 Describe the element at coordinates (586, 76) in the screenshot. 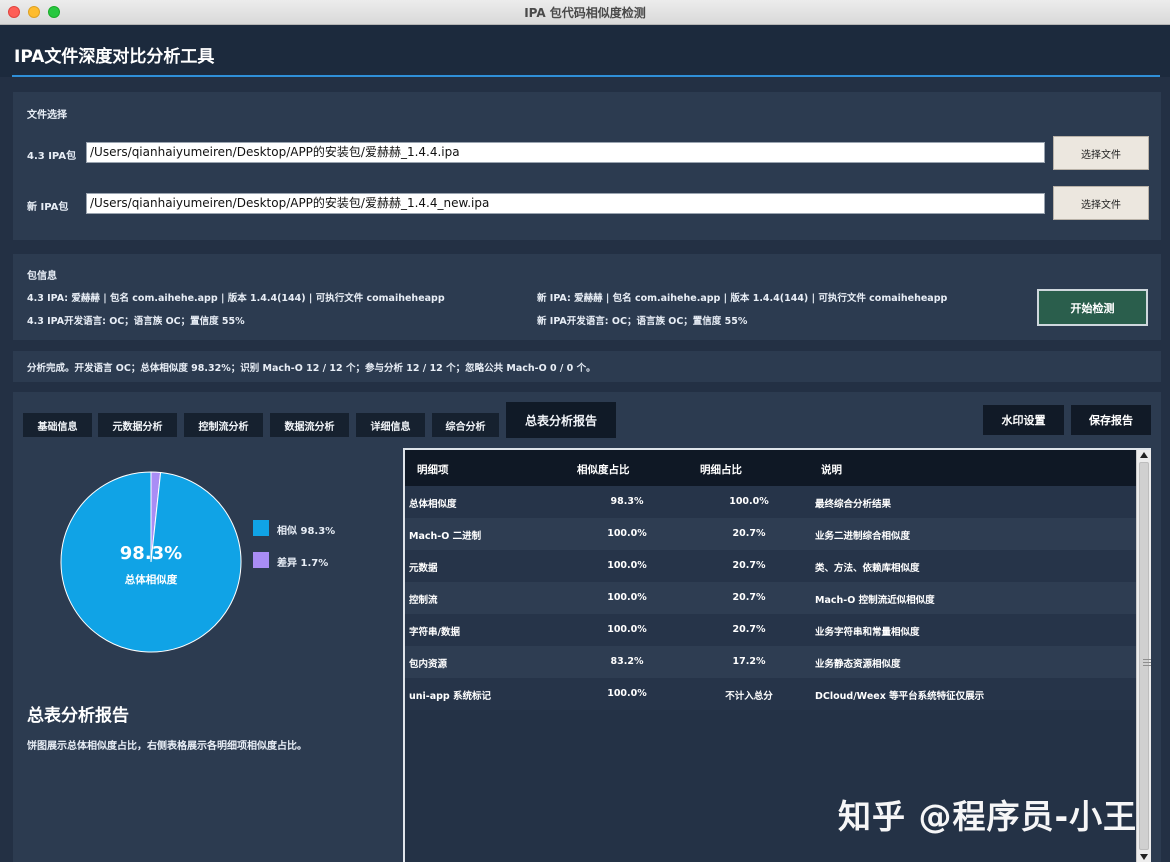

I see `header-divider` at that location.